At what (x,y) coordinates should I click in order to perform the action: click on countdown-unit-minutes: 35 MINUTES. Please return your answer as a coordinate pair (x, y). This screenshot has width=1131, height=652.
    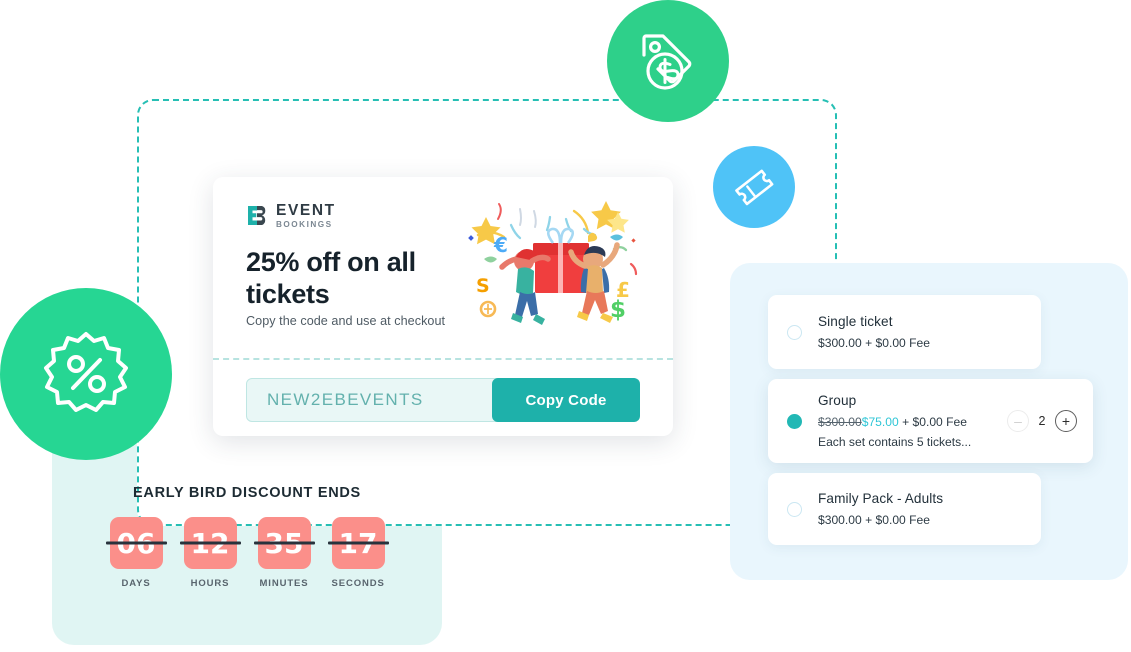
    Looking at the image, I should click on (284, 553).